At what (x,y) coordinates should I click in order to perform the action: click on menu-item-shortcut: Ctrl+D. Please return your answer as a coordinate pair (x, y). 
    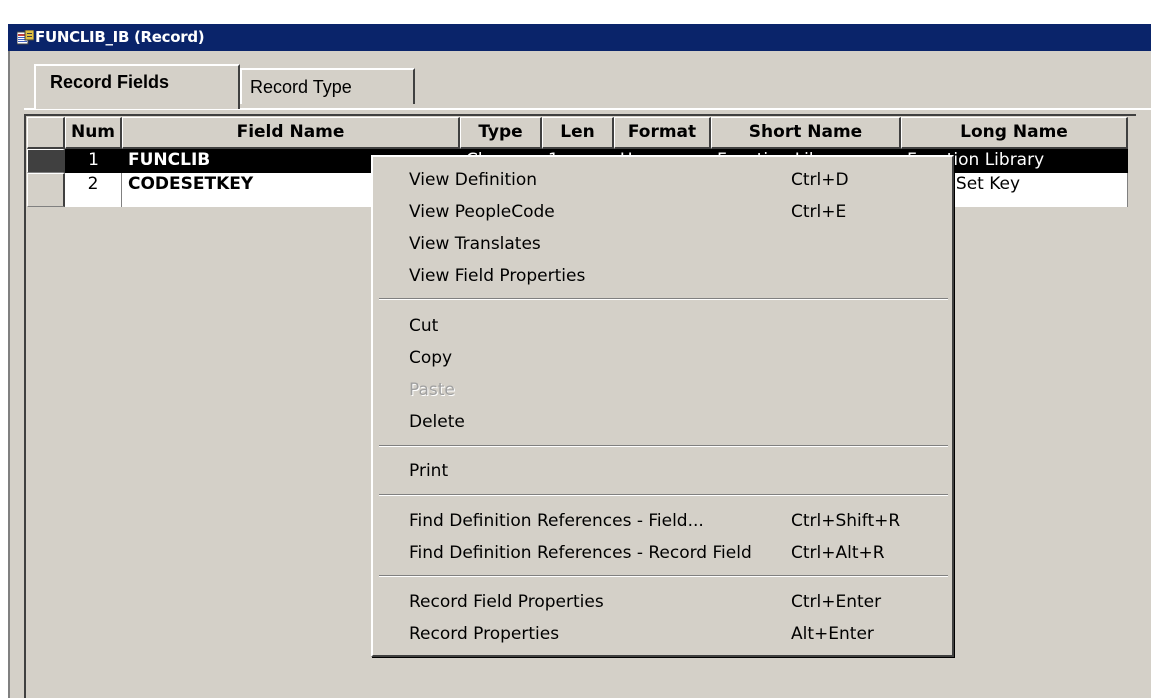
    Looking at the image, I should click on (820, 180).